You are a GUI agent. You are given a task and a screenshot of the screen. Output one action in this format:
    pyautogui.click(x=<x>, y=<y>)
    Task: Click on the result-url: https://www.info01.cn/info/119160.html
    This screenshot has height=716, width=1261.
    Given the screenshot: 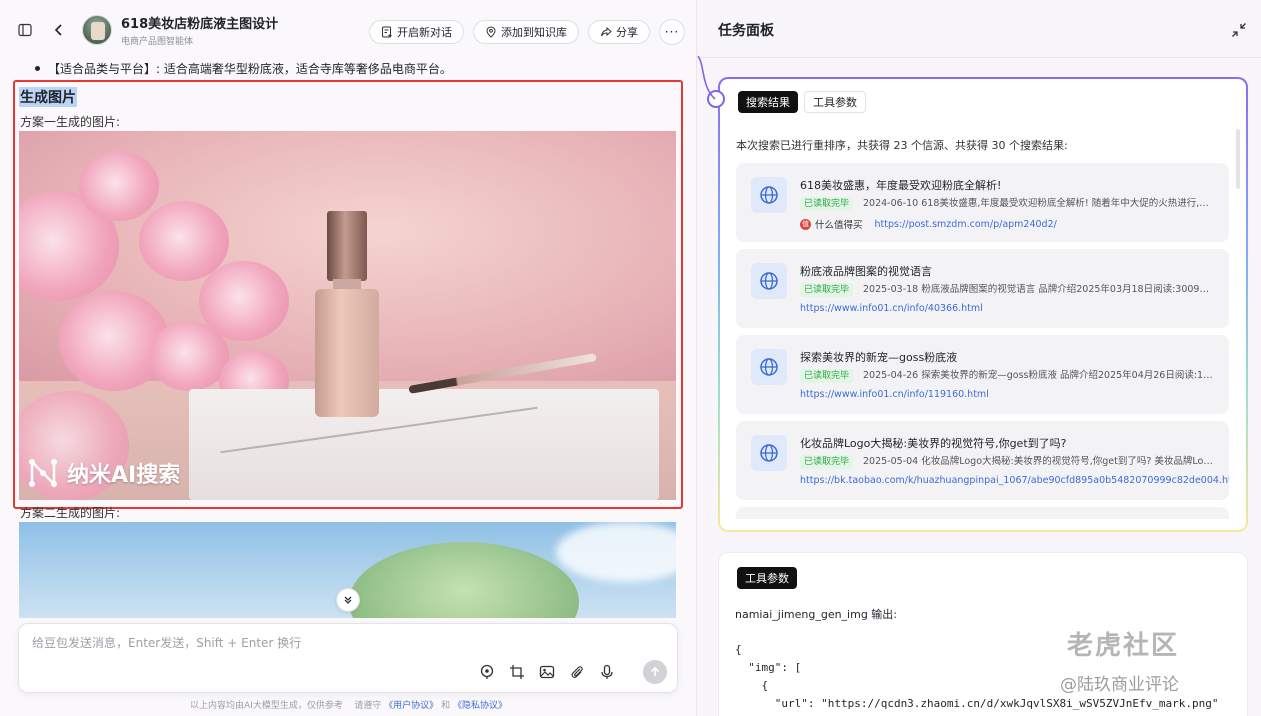 What is the action you would take?
    pyautogui.click(x=894, y=394)
    